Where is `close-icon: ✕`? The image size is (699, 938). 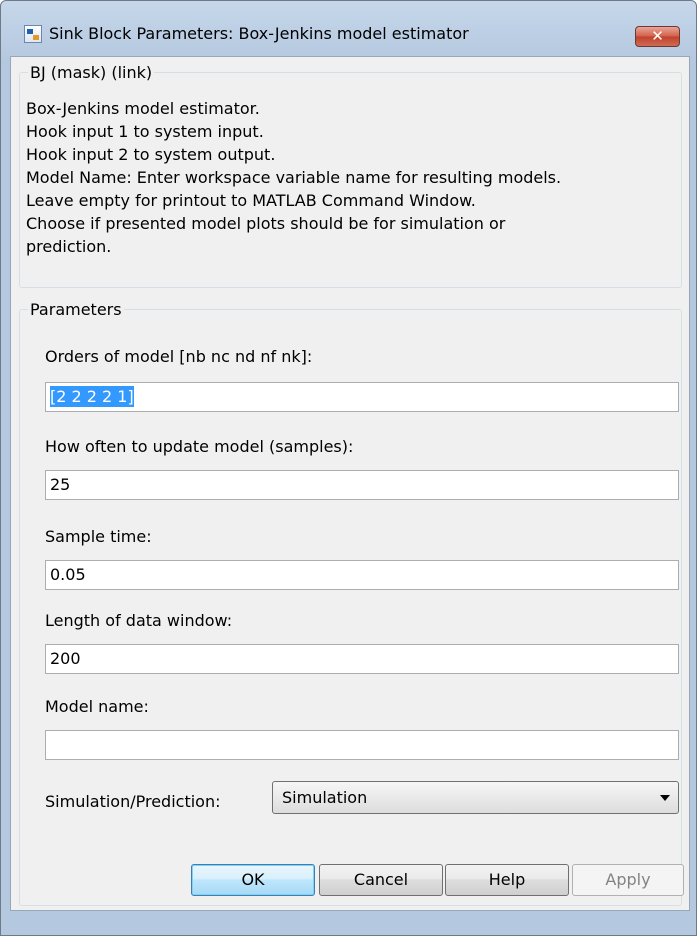 close-icon: ✕ is located at coordinates (657, 36).